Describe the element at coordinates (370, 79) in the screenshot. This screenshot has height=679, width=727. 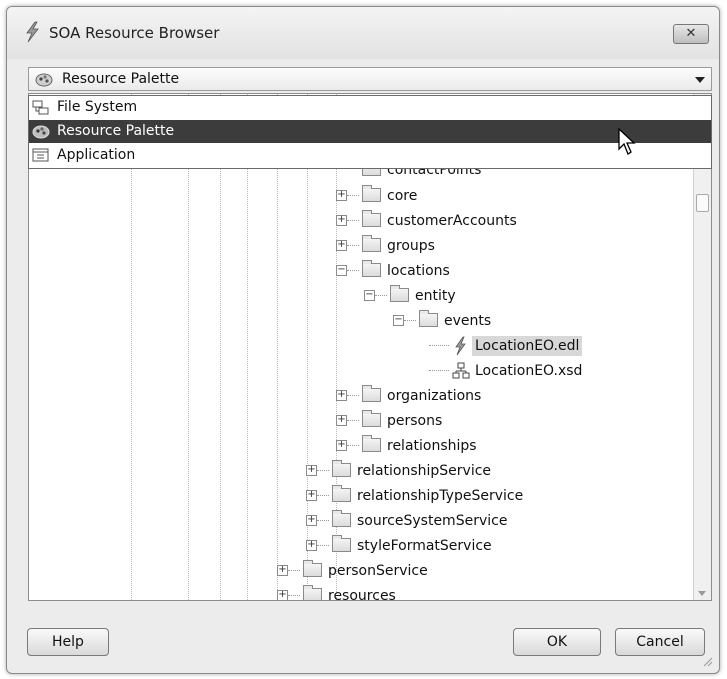
I see `source-select: Resource Palette` at that location.